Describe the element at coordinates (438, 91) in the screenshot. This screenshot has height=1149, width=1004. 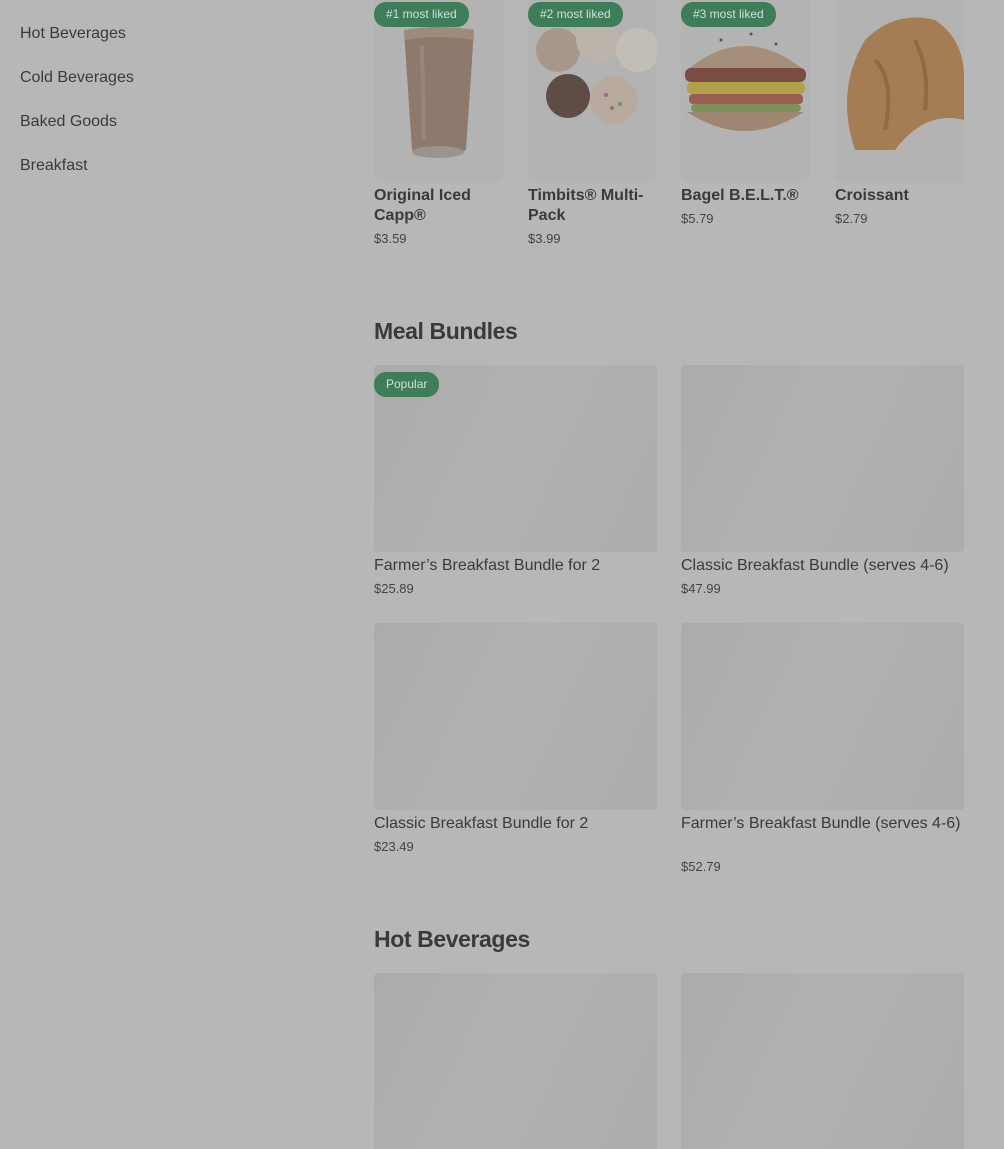
I see `iced-capp-image` at that location.